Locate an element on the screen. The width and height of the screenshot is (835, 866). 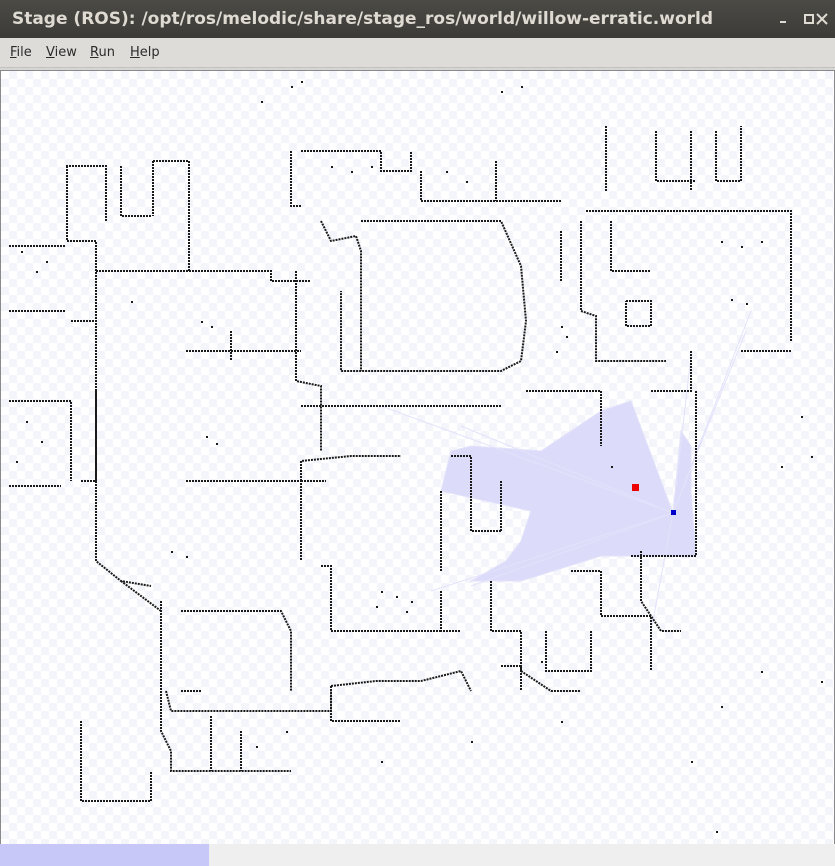
menu-run: Run is located at coordinates (102, 52).